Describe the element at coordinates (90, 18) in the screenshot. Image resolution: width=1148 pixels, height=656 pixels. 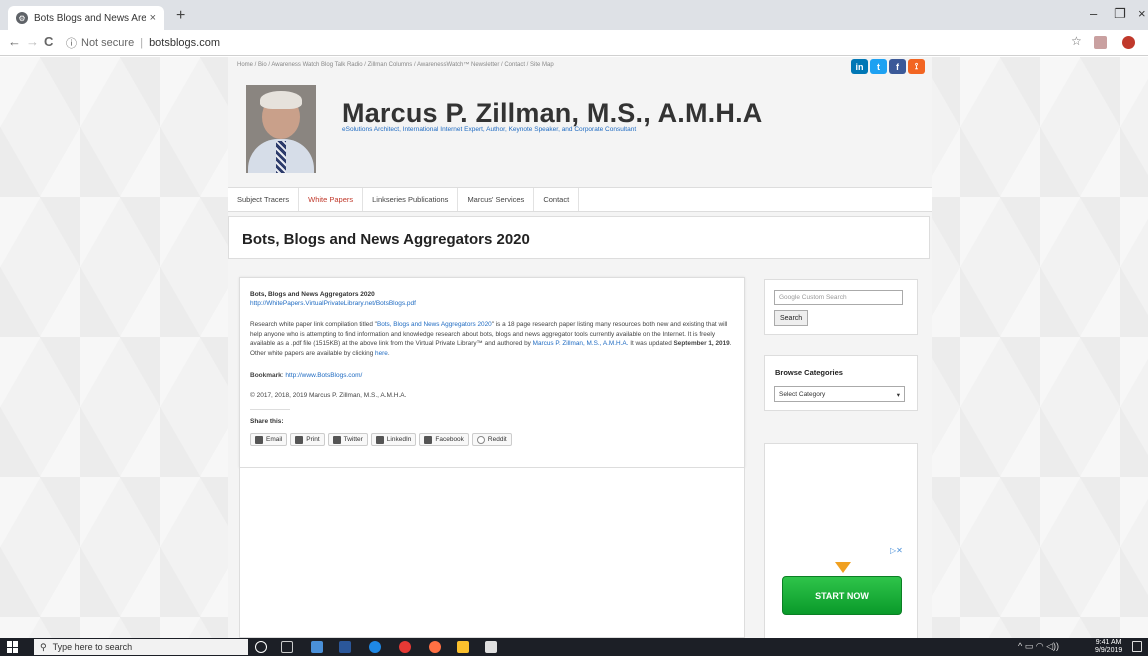
I see `tab-title: Bots Blogs and News Aregators` at that location.